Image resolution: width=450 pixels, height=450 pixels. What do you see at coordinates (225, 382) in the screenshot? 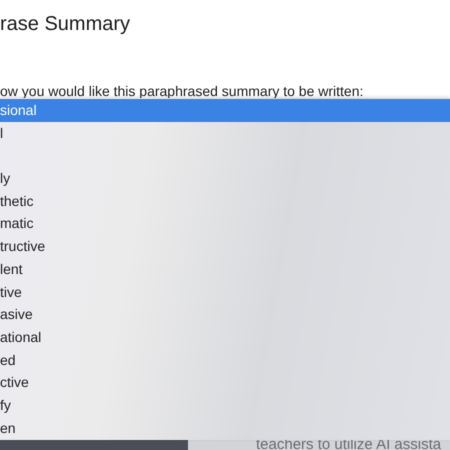
I see `menu-option: ctive` at bounding box center [225, 382].